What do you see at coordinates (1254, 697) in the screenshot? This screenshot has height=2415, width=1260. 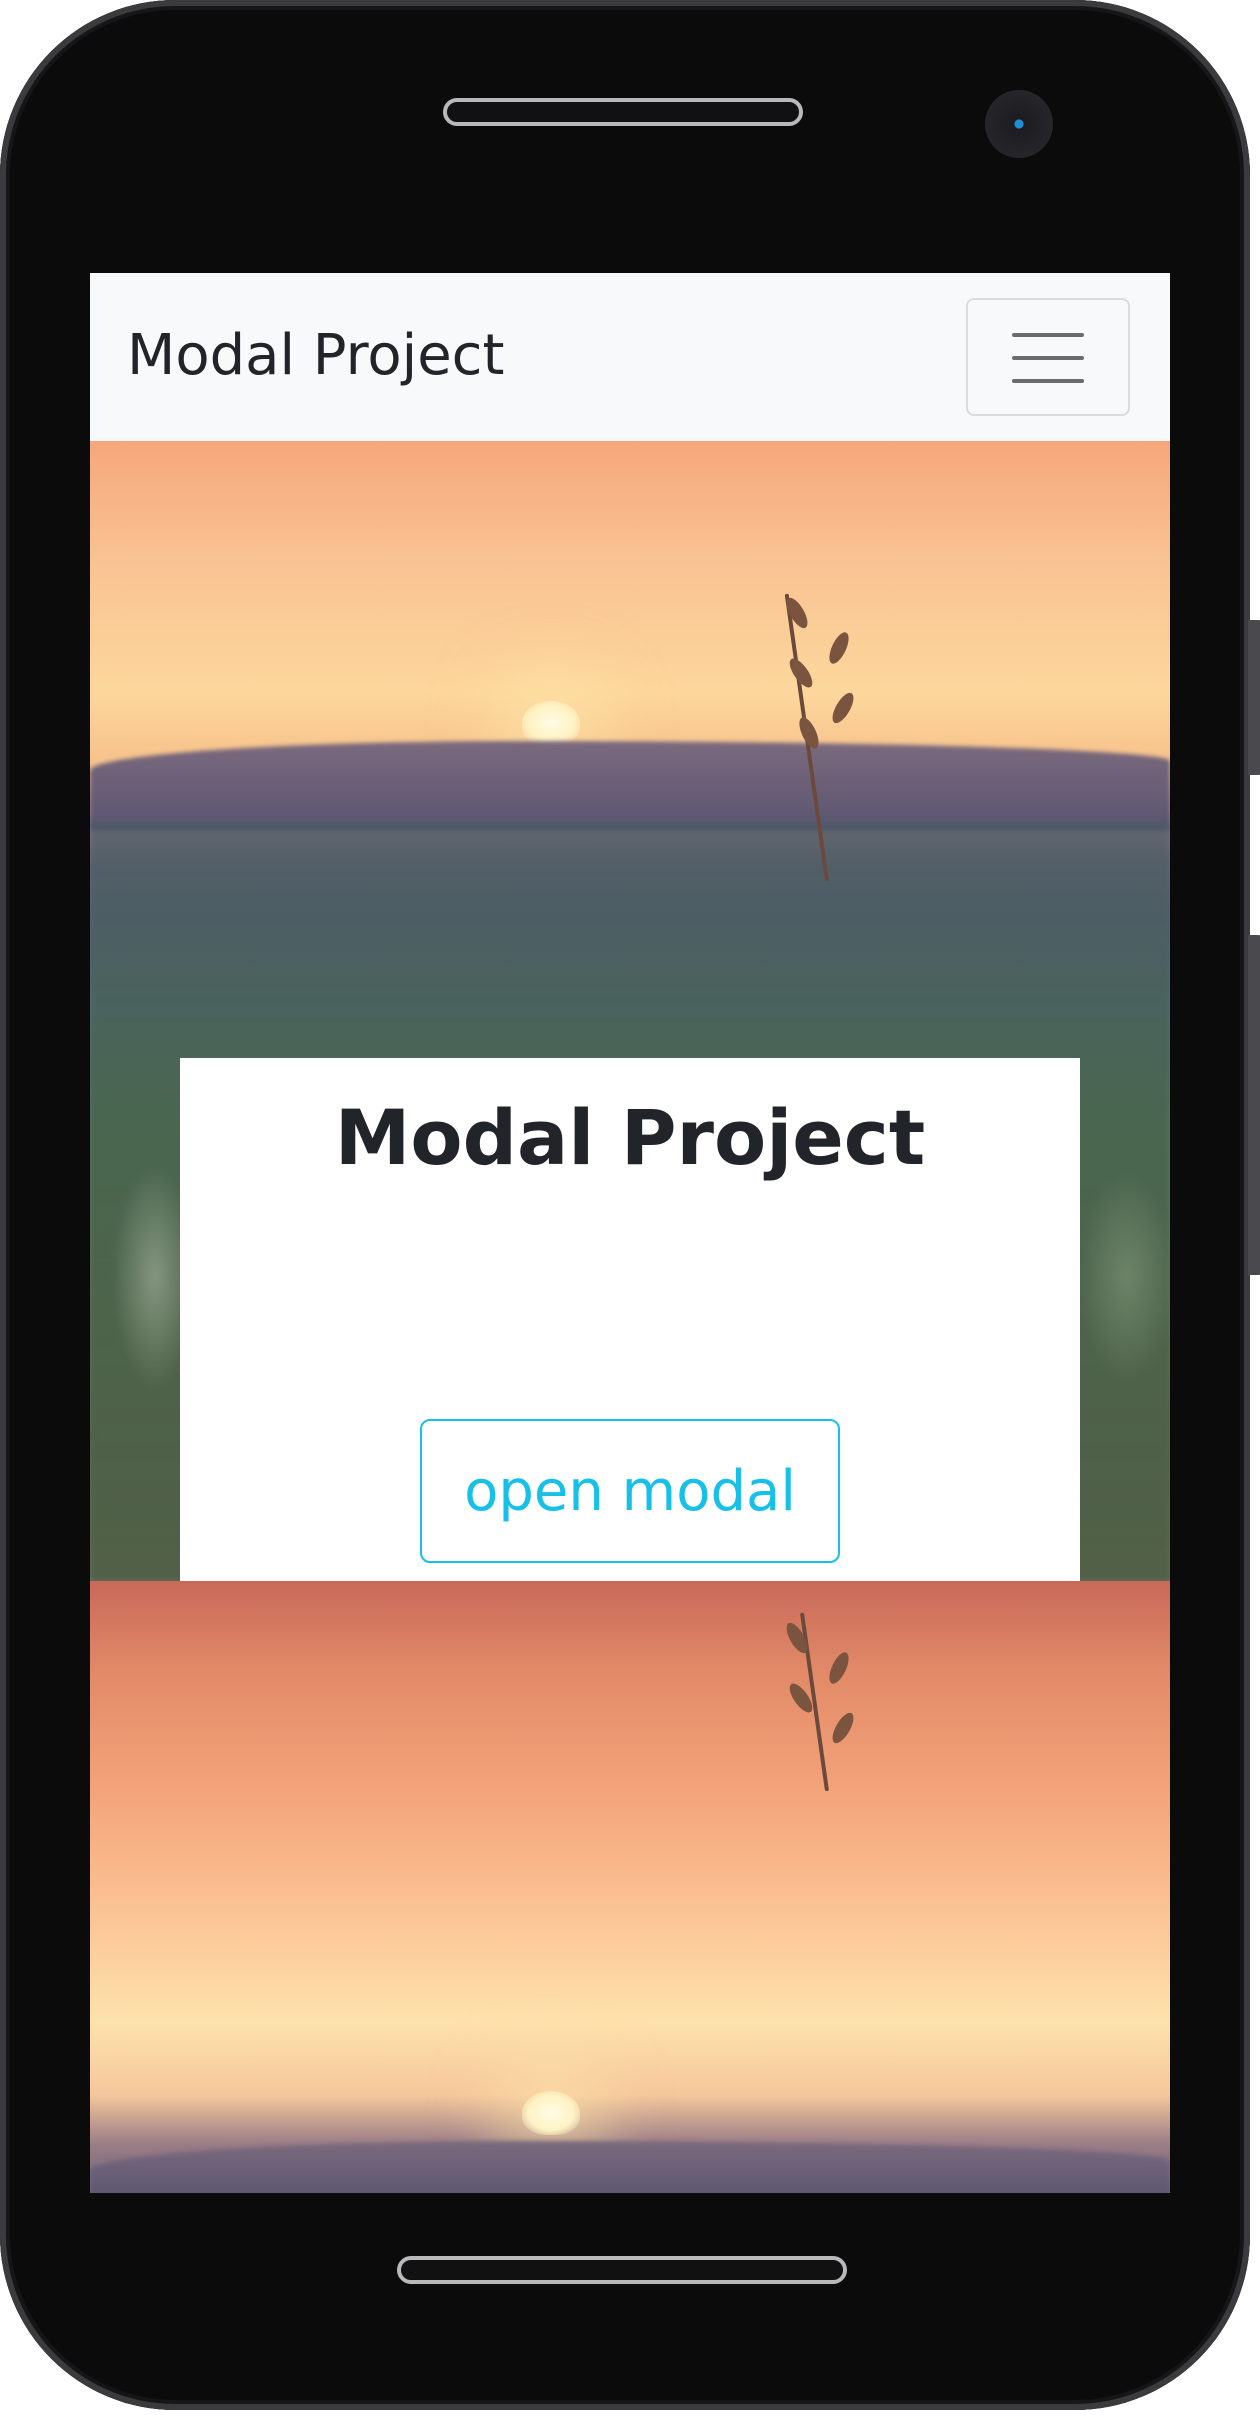 I see `volume-button` at bounding box center [1254, 697].